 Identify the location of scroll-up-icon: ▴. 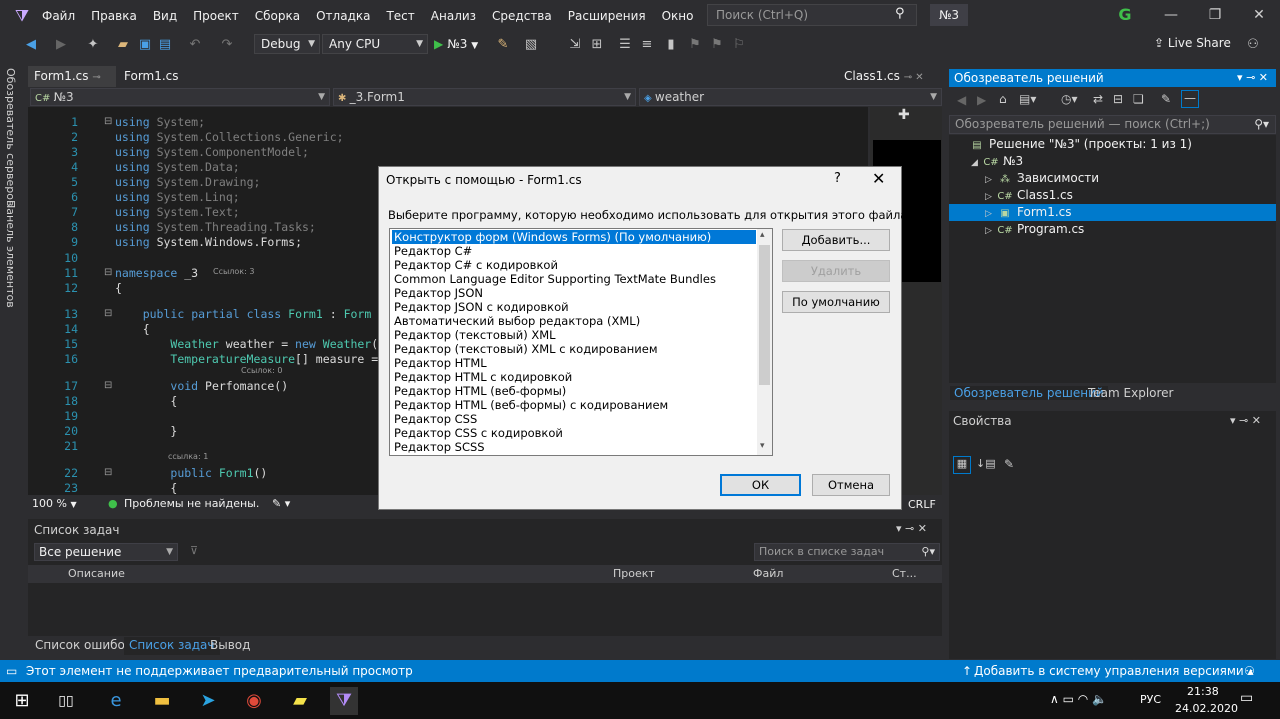
(762, 235).